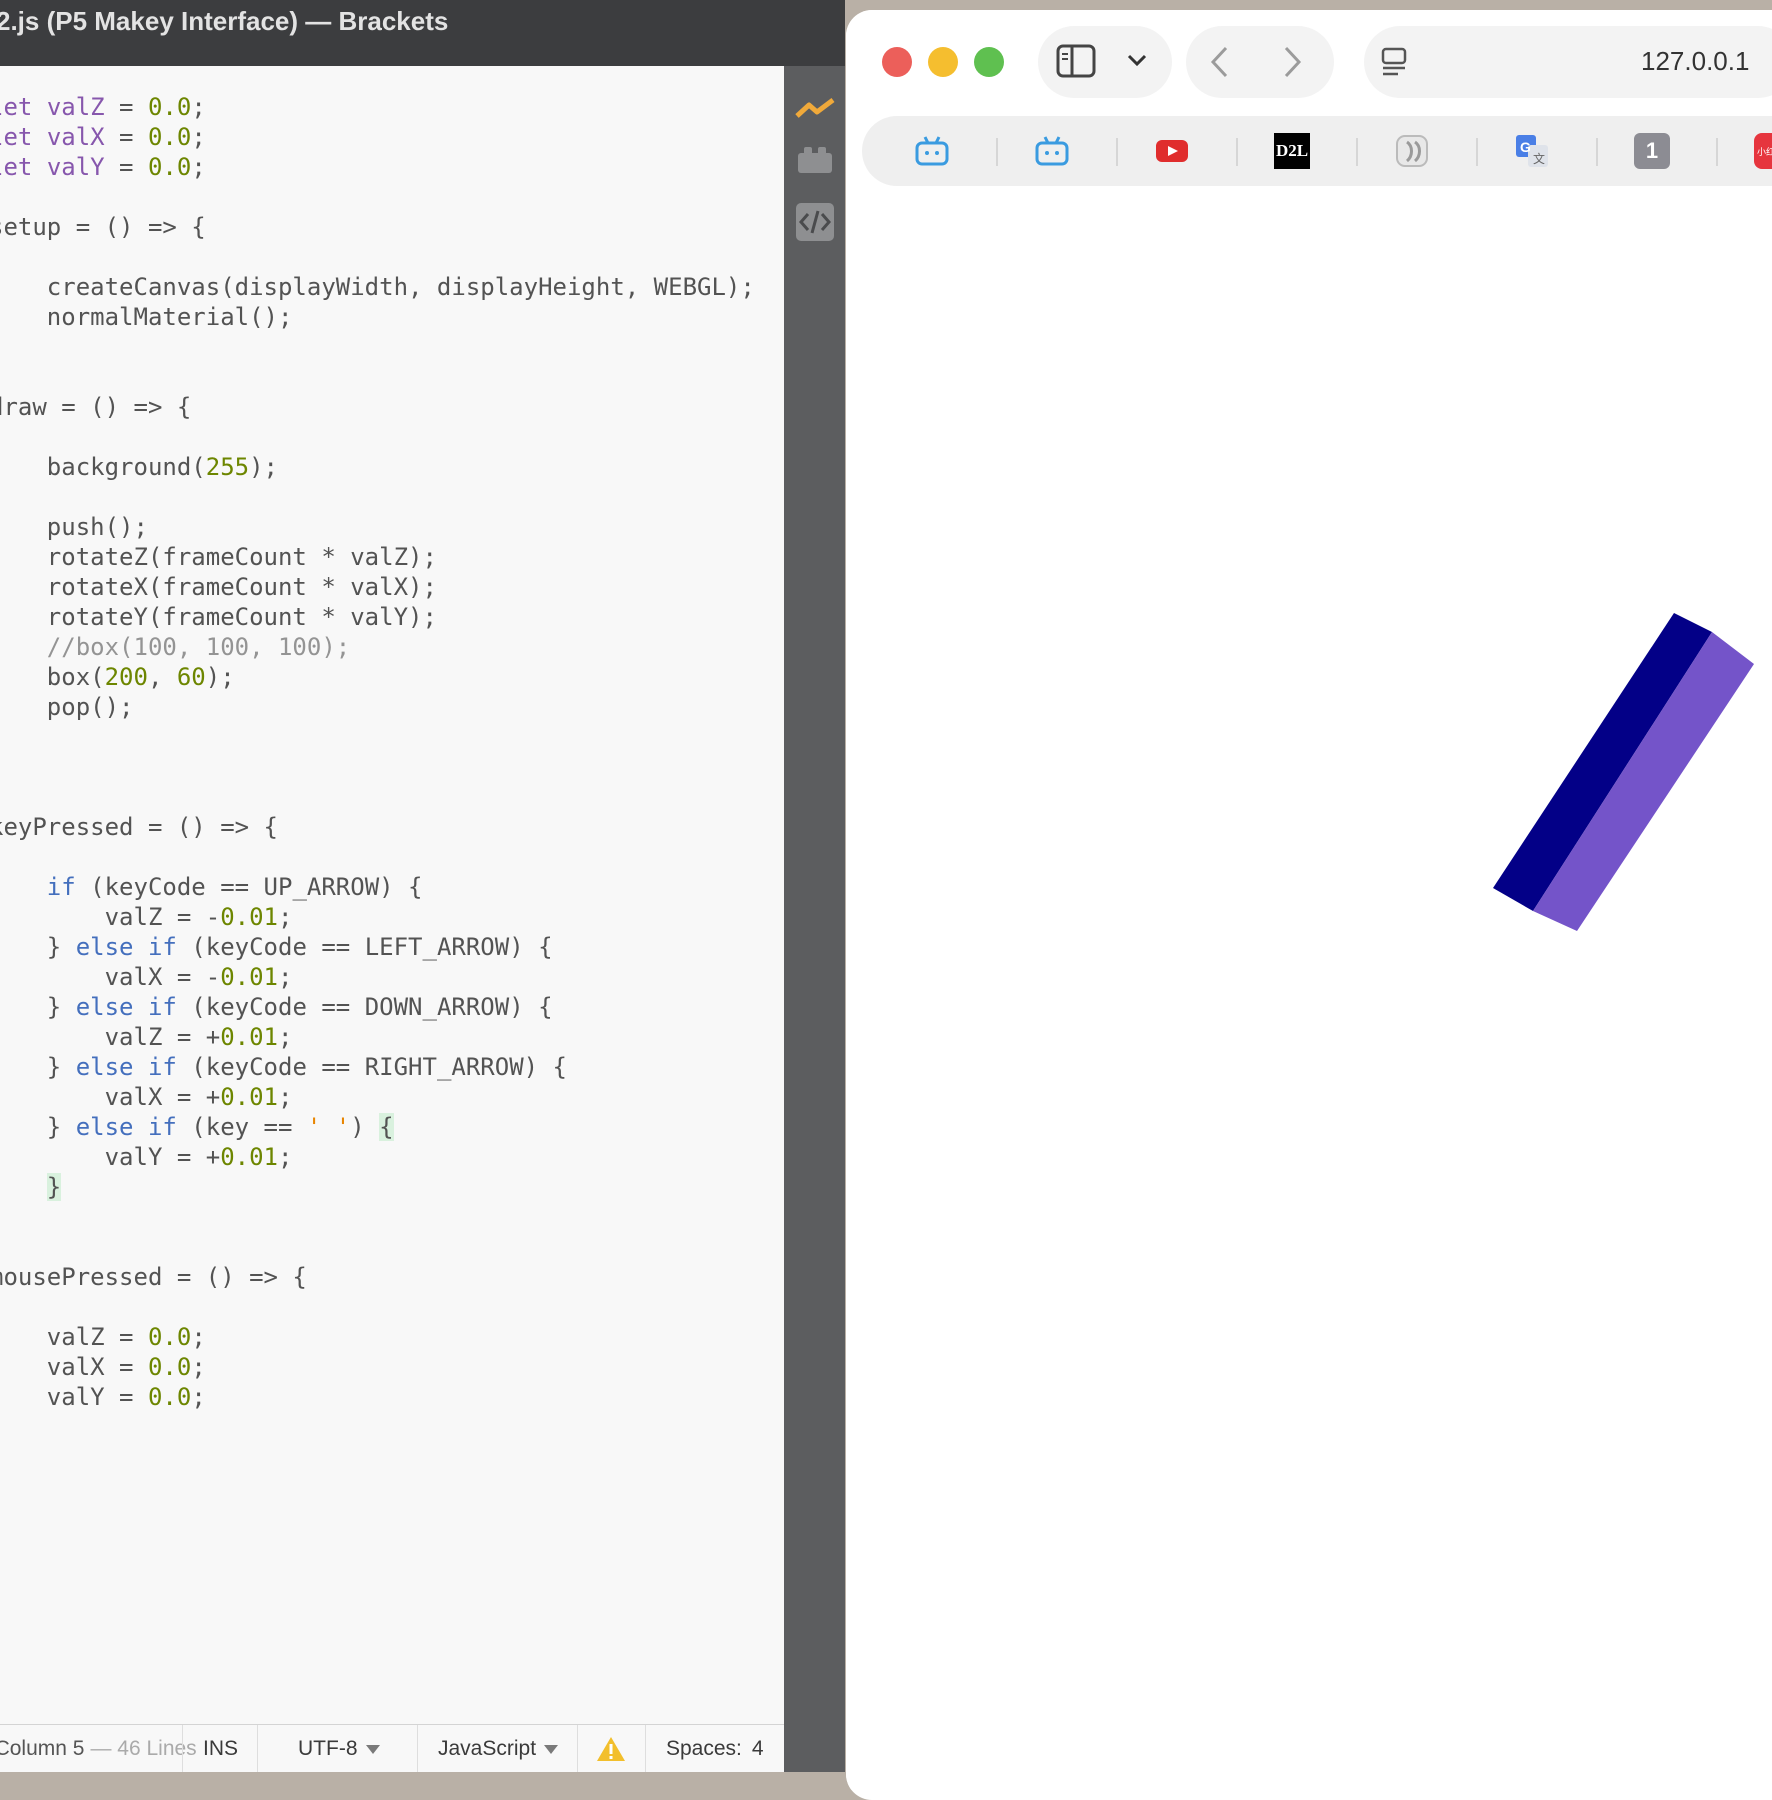 This screenshot has height=1800, width=1772. I want to click on close-window-button, so click(897, 62).